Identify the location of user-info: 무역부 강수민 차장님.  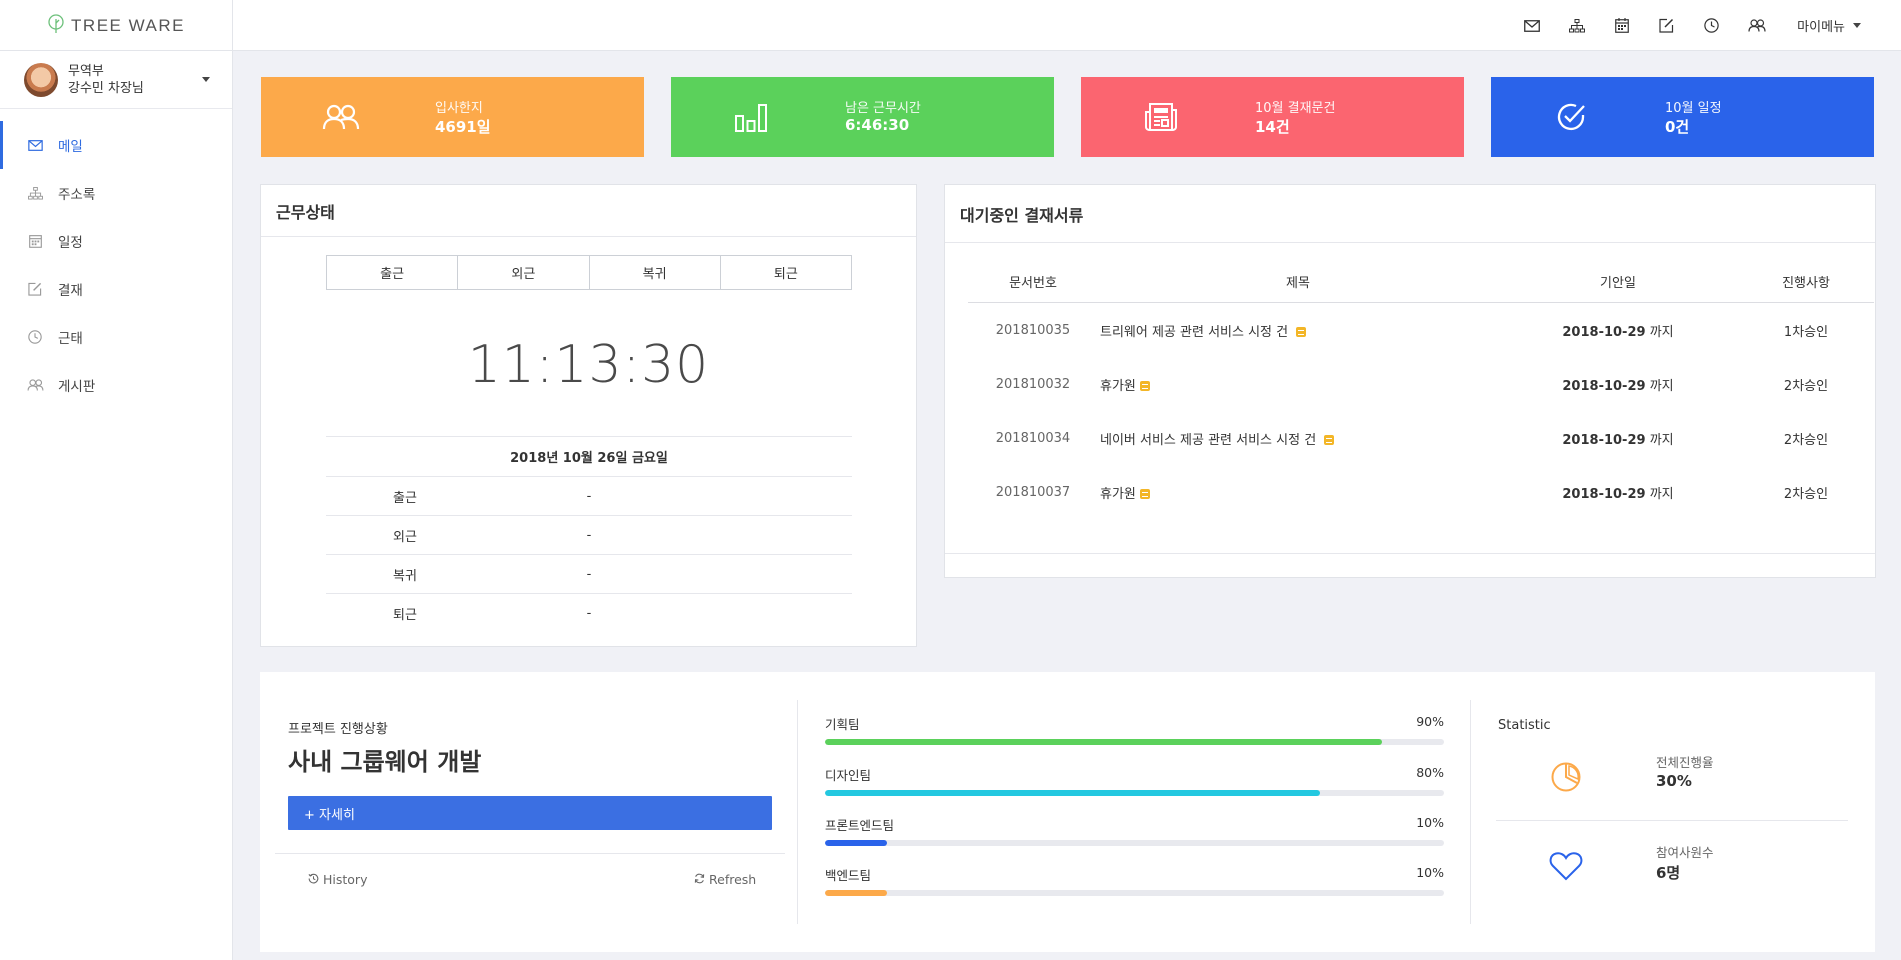
(106, 80).